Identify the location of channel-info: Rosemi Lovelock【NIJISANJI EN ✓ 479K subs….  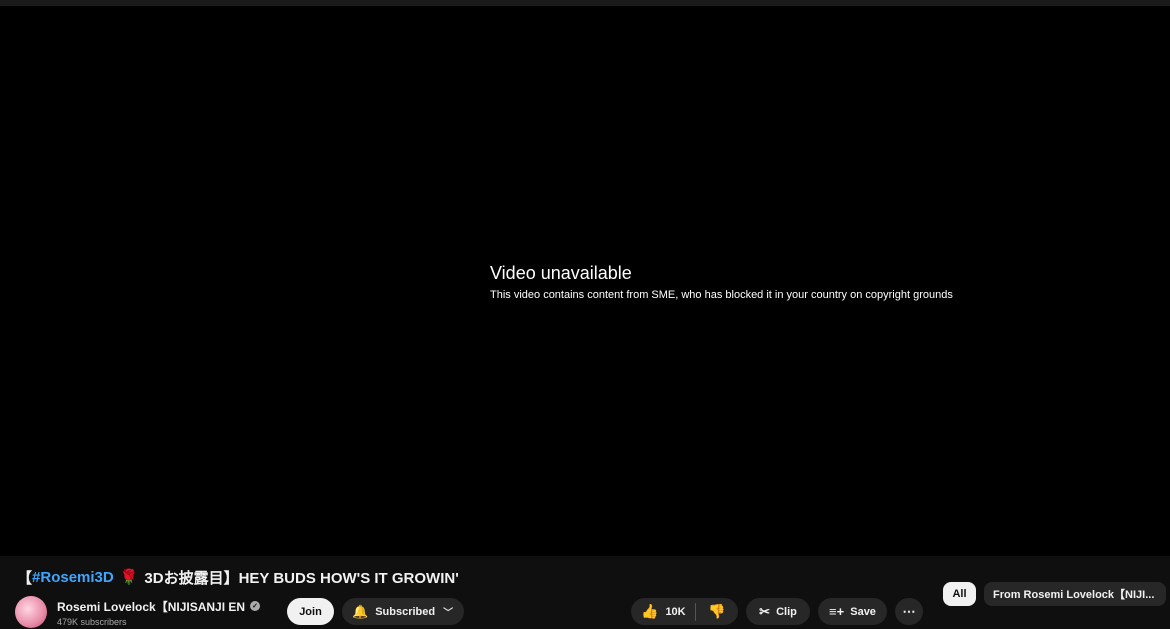
(167, 612).